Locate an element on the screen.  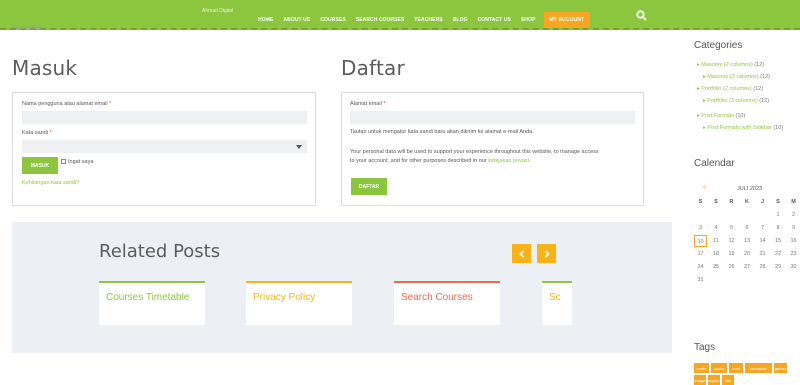
privacy-policy-link: kebijakan privasi is located at coordinates (508, 161).